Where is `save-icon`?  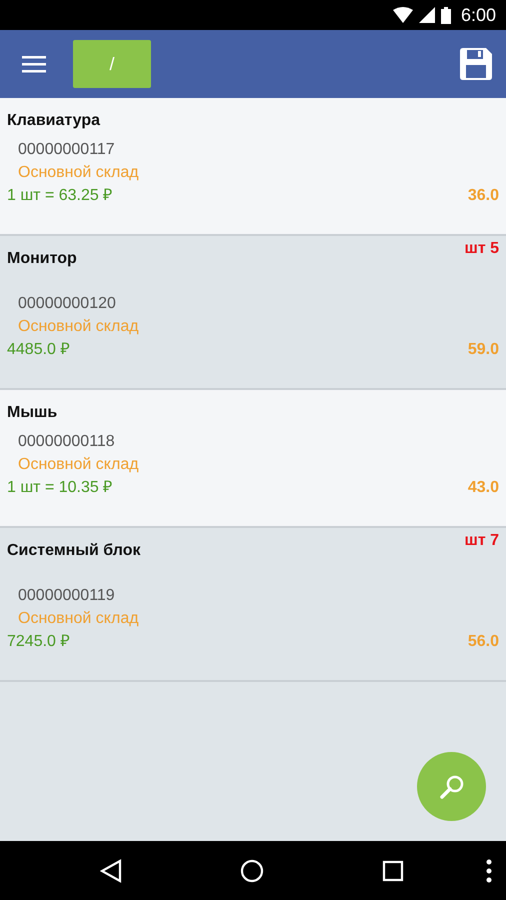
save-icon is located at coordinates (476, 64).